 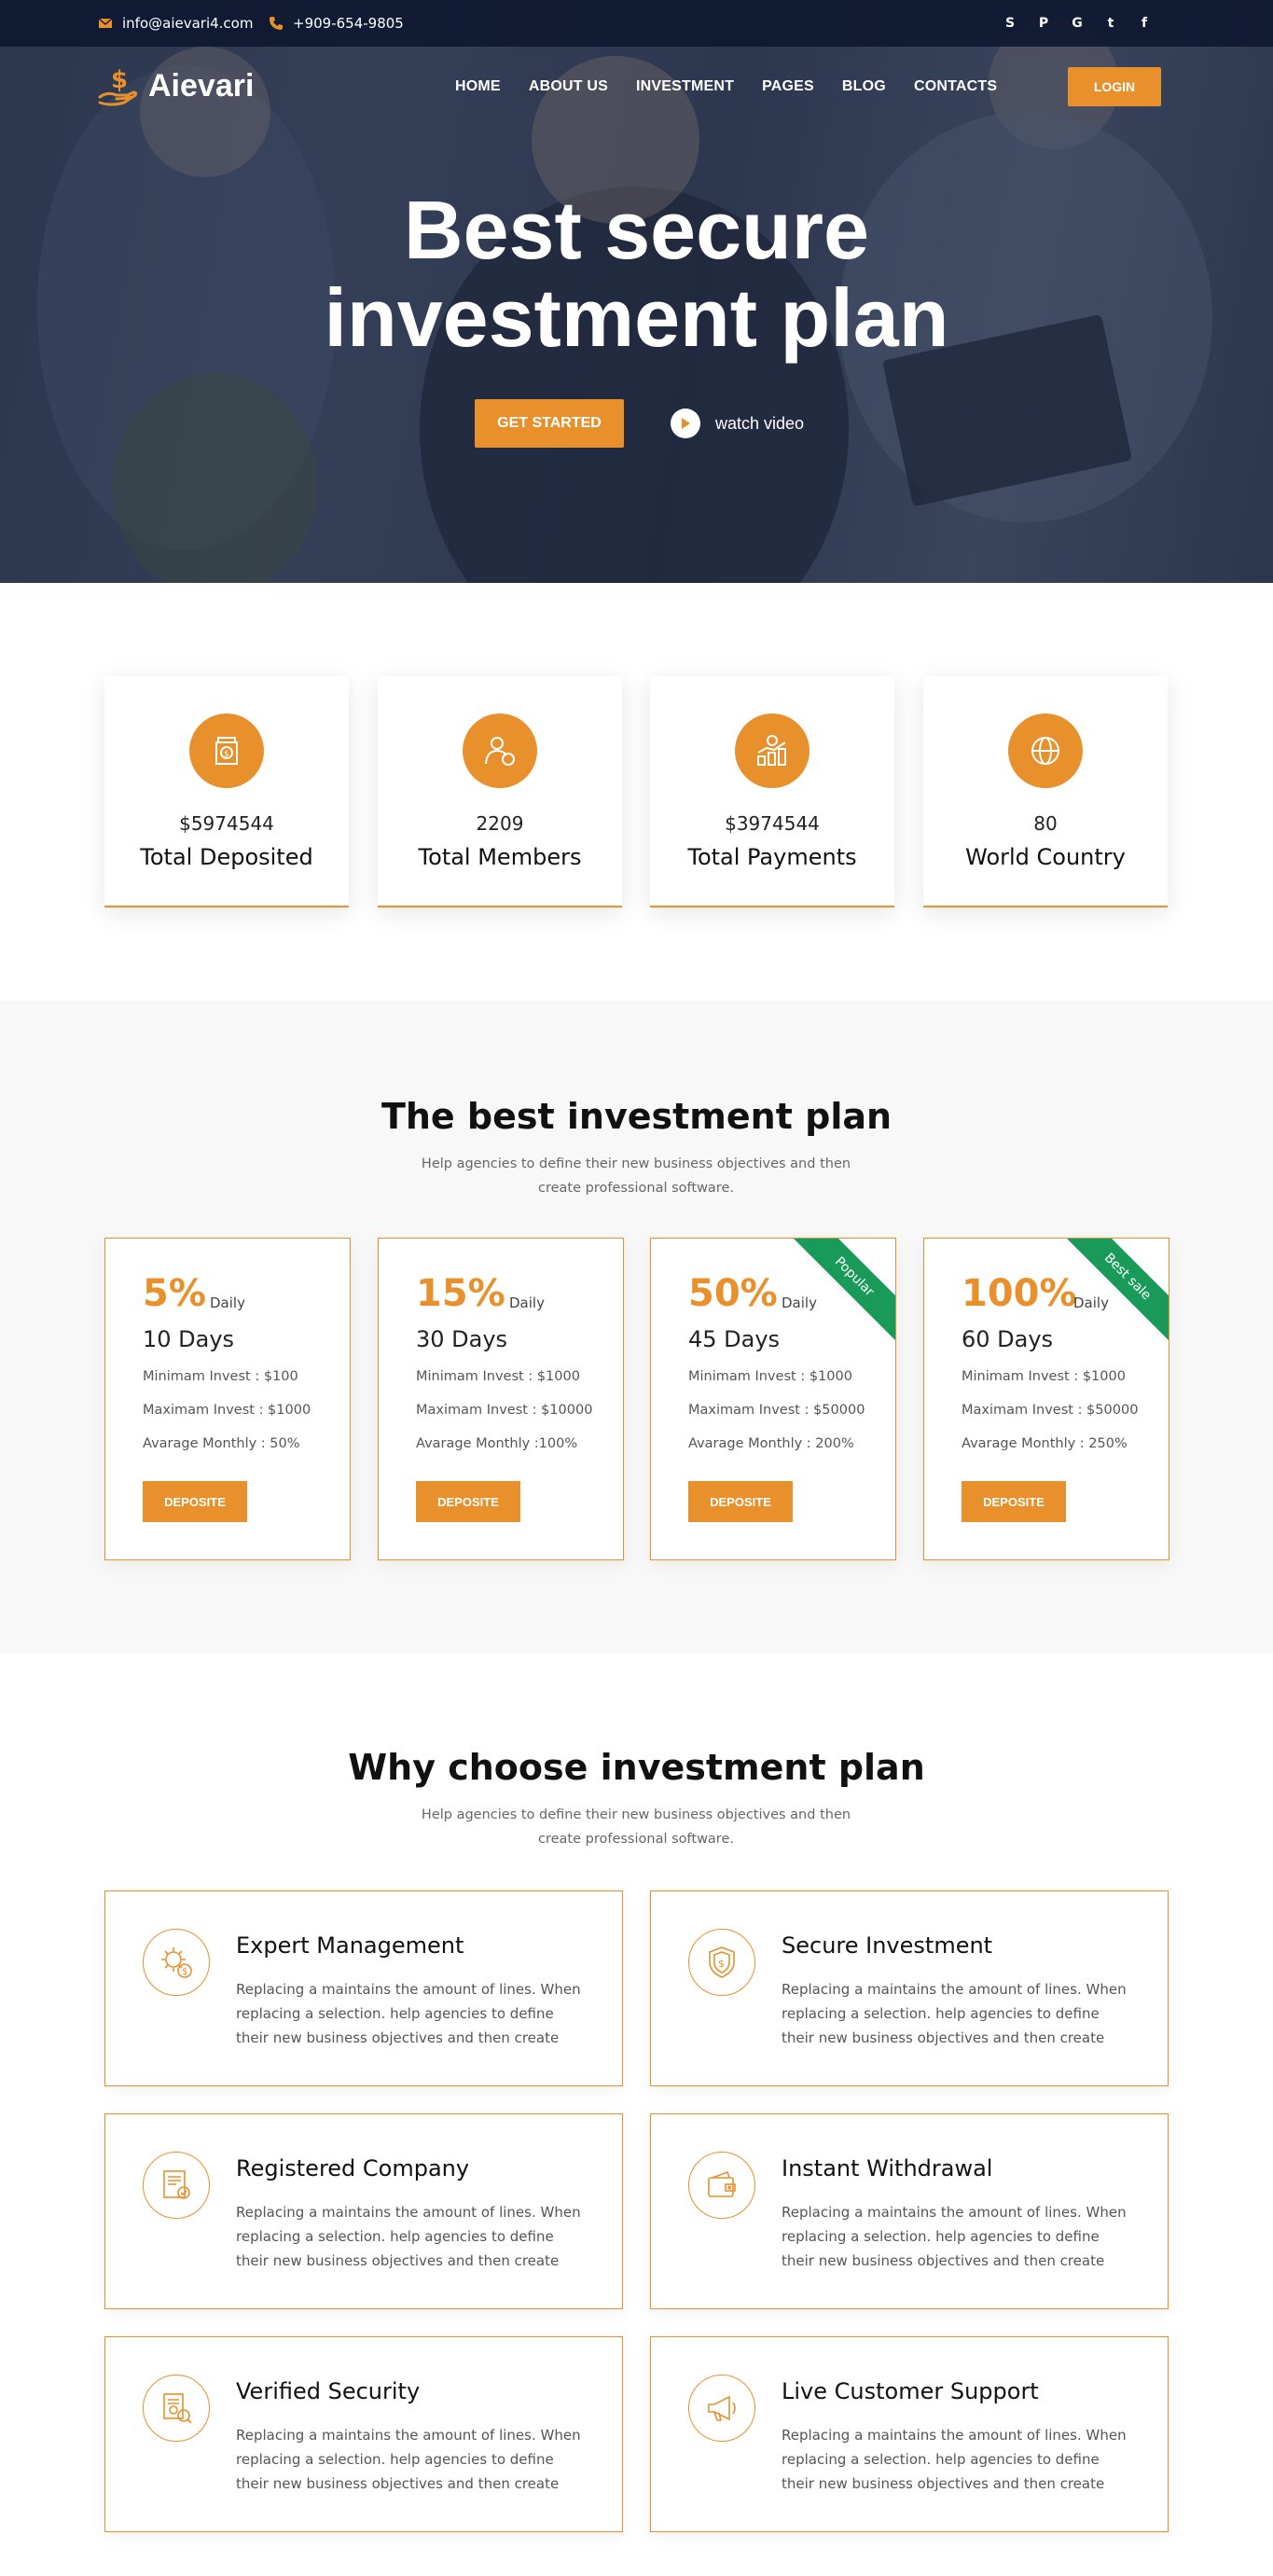 What do you see at coordinates (220, 1376) in the screenshot?
I see `plan-min-invest: Minimam Invest : $100` at bounding box center [220, 1376].